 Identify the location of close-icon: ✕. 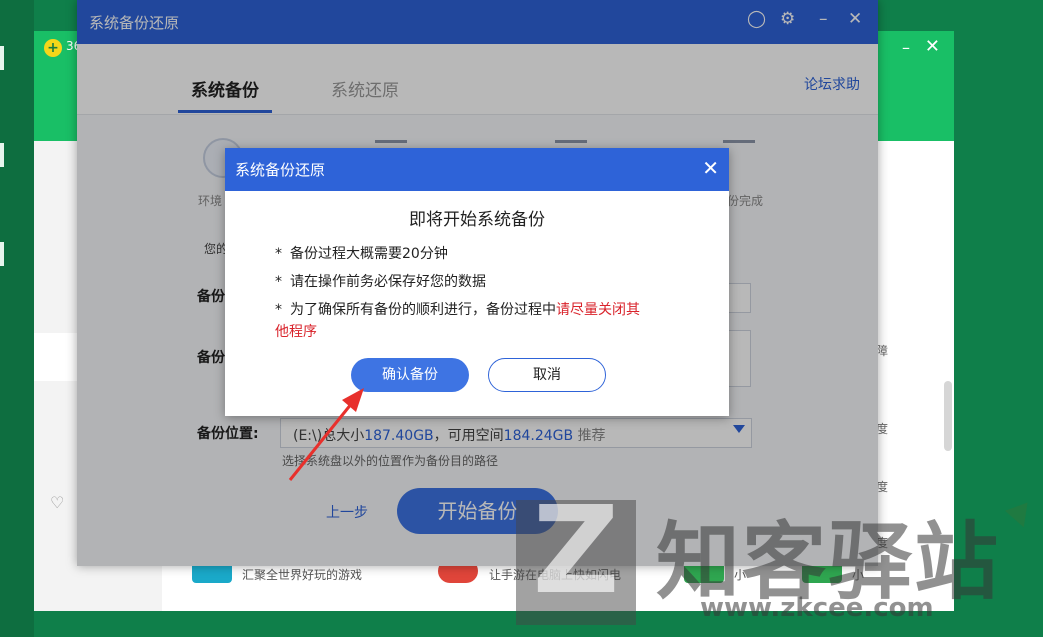
(932, 46).